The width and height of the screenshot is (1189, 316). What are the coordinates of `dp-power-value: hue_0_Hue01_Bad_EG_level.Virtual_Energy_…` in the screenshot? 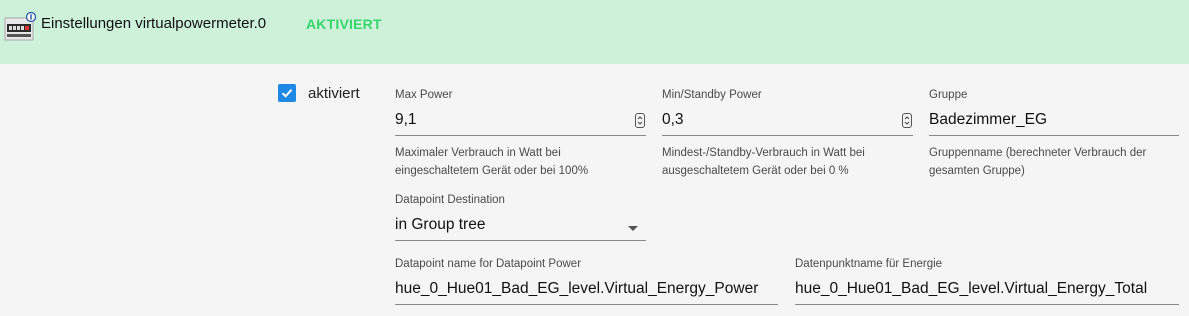 It's located at (577, 288).